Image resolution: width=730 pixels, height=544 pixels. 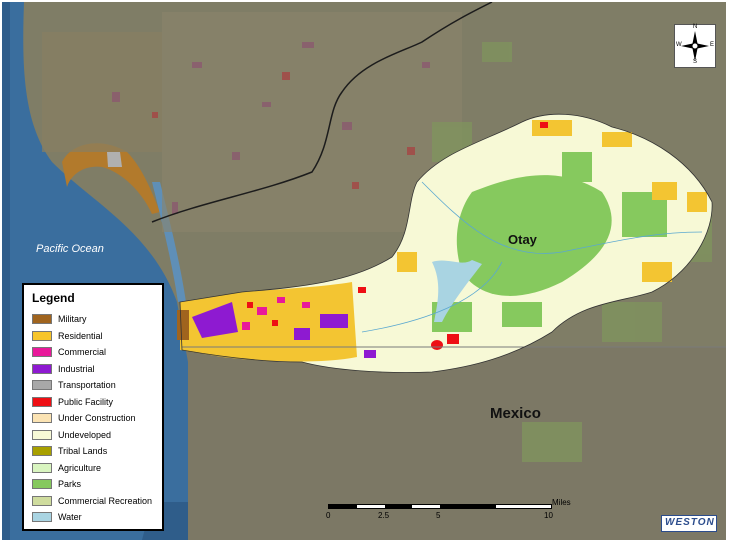 I want to click on legend-item: Under Construction, so click(x=92, y=418).